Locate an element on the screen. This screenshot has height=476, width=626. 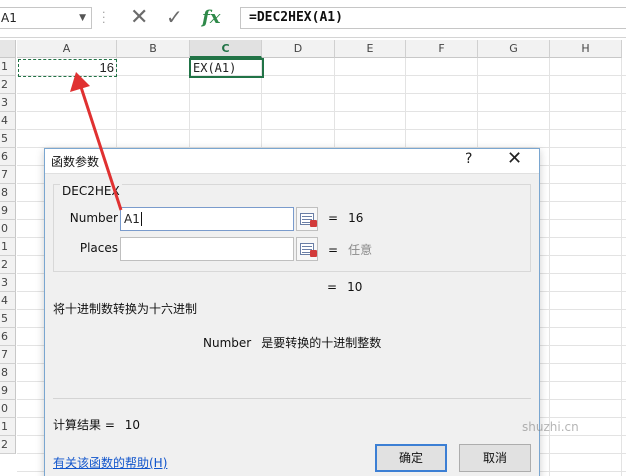
arguments-group: DEC2HEX Number A1 = 16 Places = 任意 is located at coordinates (292, 228).